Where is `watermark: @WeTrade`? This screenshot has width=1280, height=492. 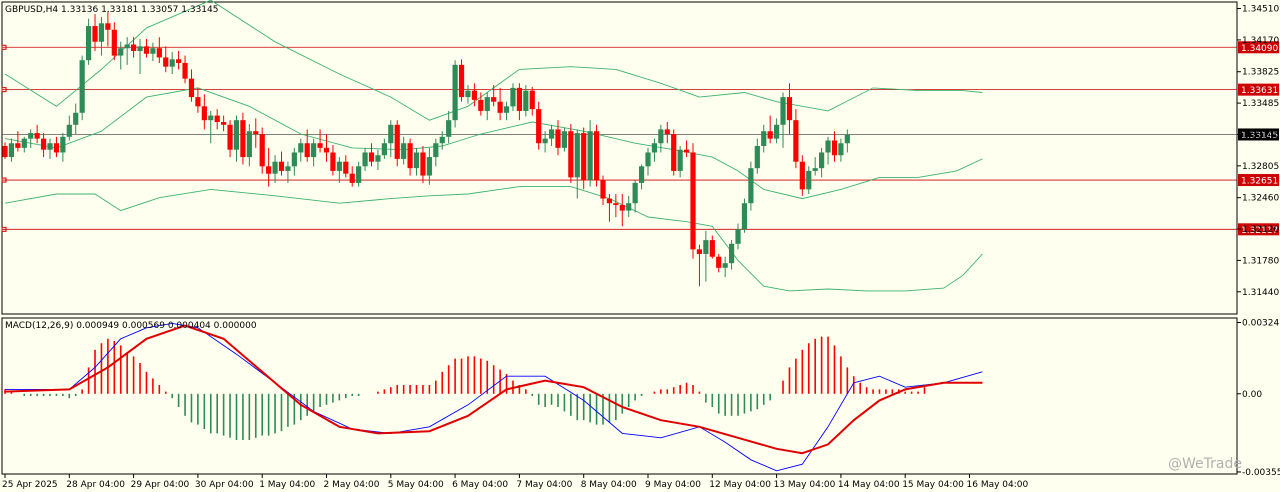 watermark: @WeTrade is located at coordinates (1205, 464).